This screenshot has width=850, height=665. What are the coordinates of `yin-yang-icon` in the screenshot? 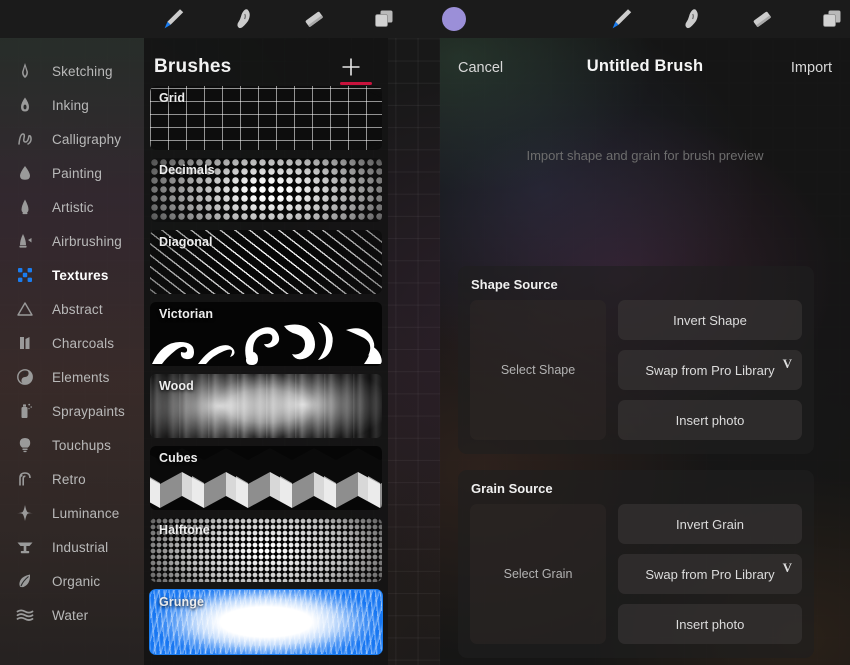 It's located at (25, 377).